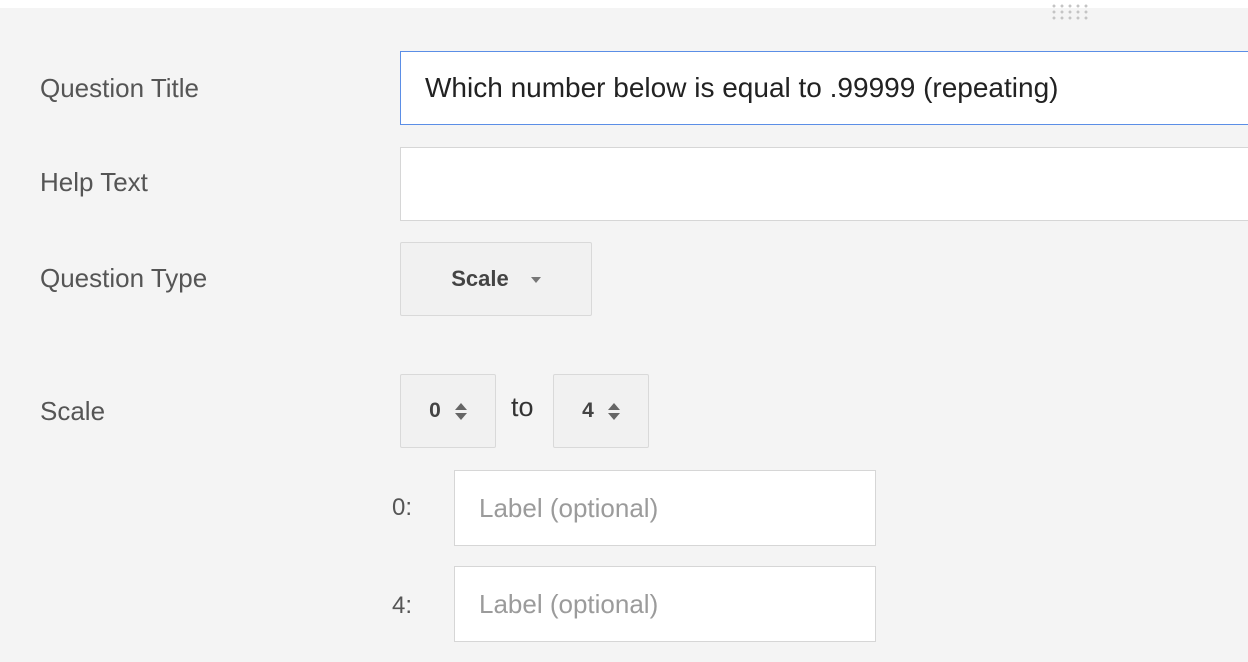 This screenshot has width=1248, height=662. I want to click on scale-to-separator: to, so click(522, 407).